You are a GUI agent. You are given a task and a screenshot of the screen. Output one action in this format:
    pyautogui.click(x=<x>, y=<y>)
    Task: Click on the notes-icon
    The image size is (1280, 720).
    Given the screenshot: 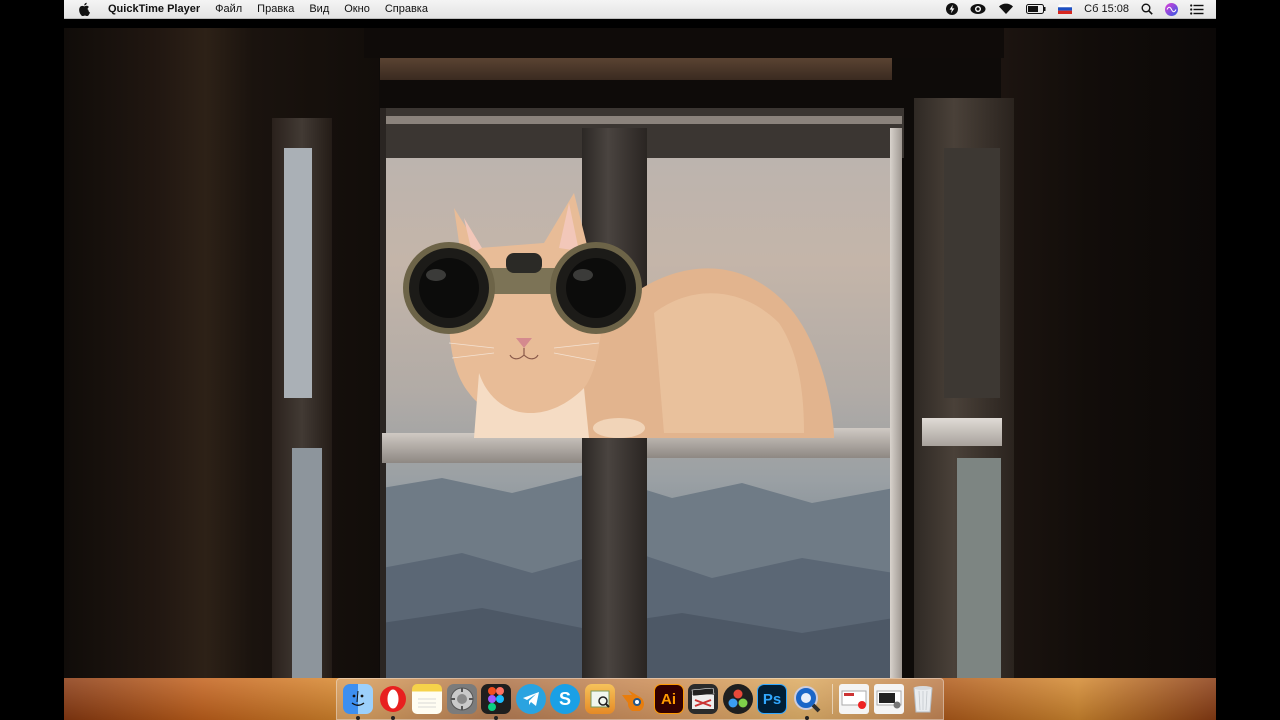 What is the action you would take?
    pyautogui.click(x=427, y=699)
    